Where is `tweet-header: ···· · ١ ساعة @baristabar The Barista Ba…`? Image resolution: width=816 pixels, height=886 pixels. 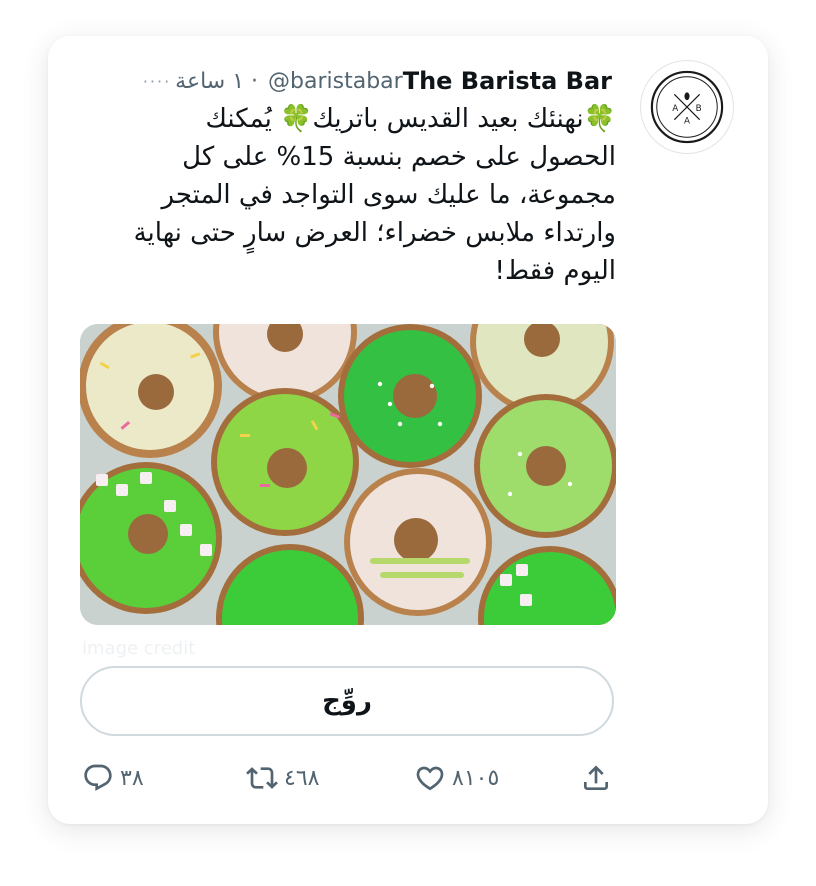
tweet-header: ···· · ١ ساعة @baristabar The Barista Ba… is located at coordinates (347, 81).